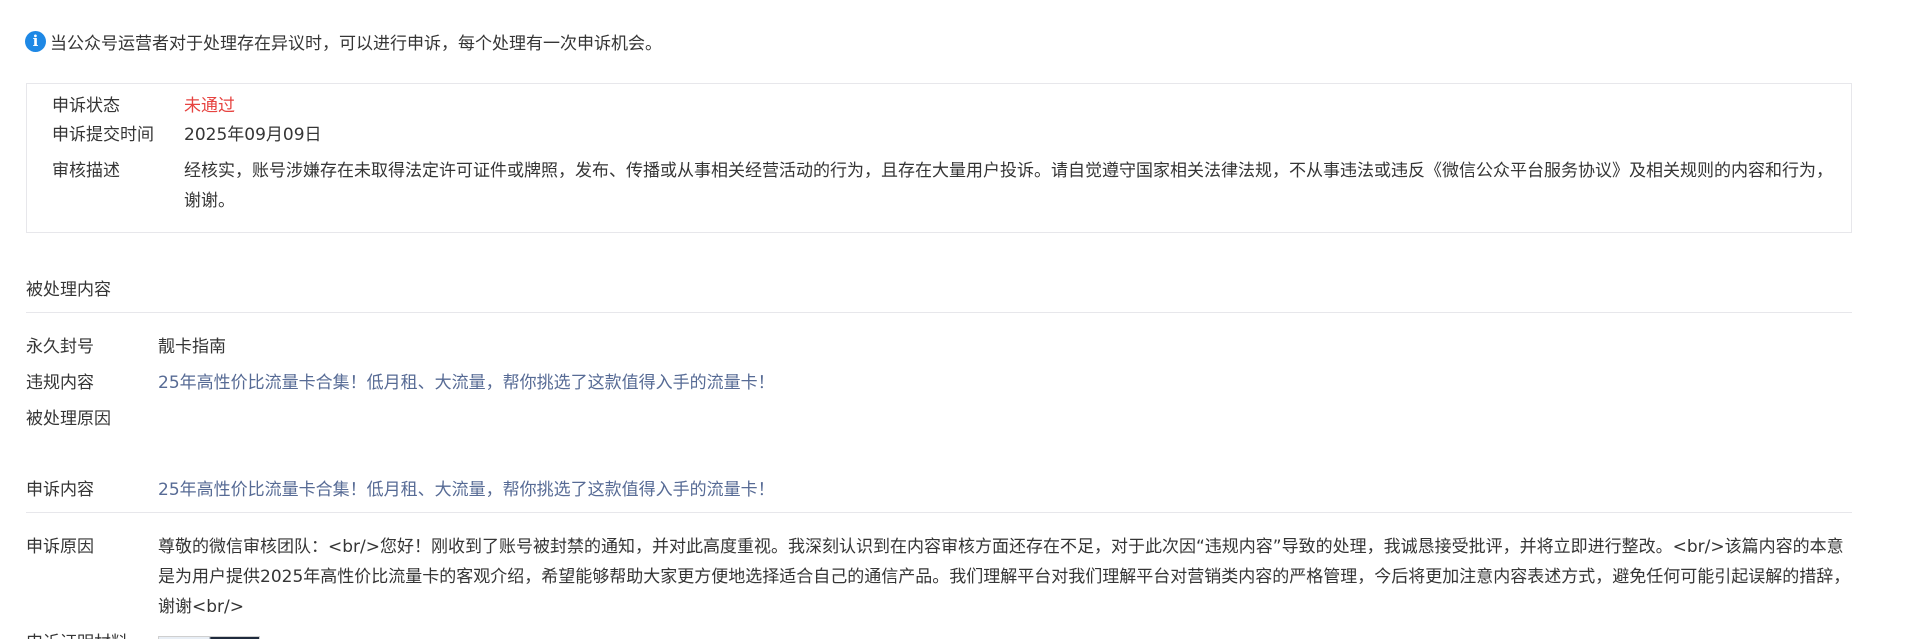  Describe the element at coordinates (103, 135) in the screenshot. I see `submit-time-label: 申诉提交时间` at that location.